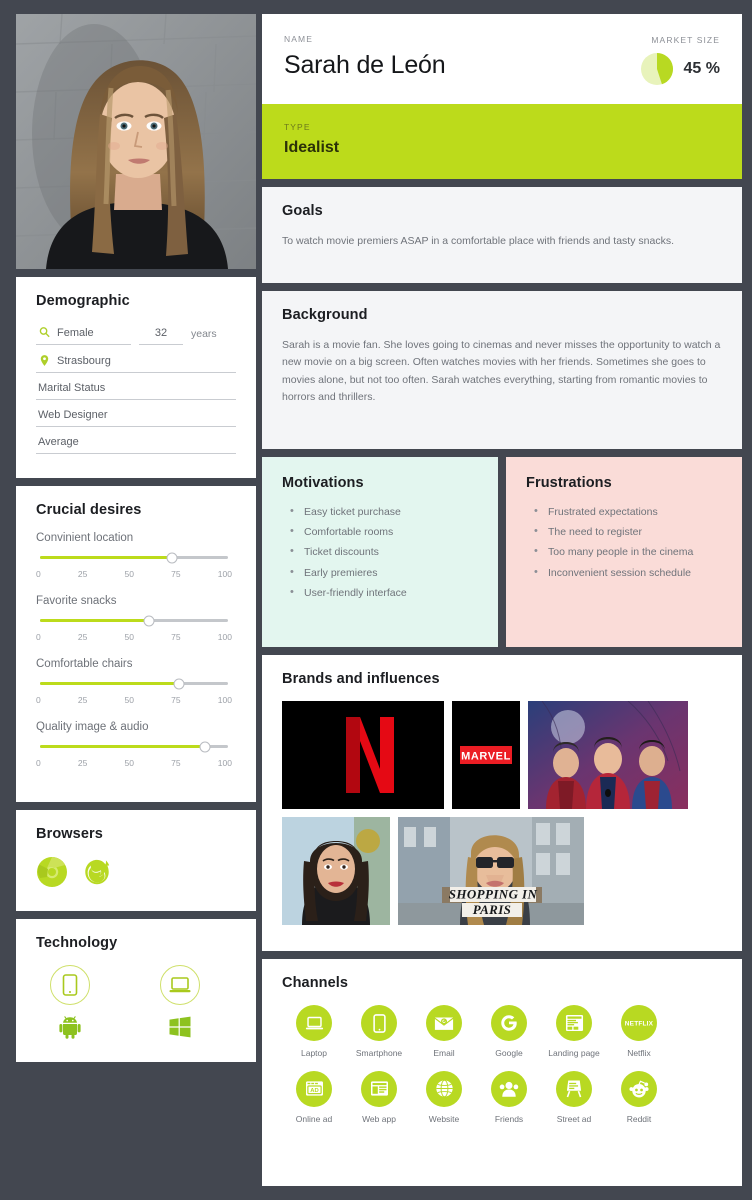 Image resolution: width=752 pixels, height=1200 pixels. Describe the element at coordinates (314, 1118) in the screenshot. I see `channel-label: Online ad` at that location.